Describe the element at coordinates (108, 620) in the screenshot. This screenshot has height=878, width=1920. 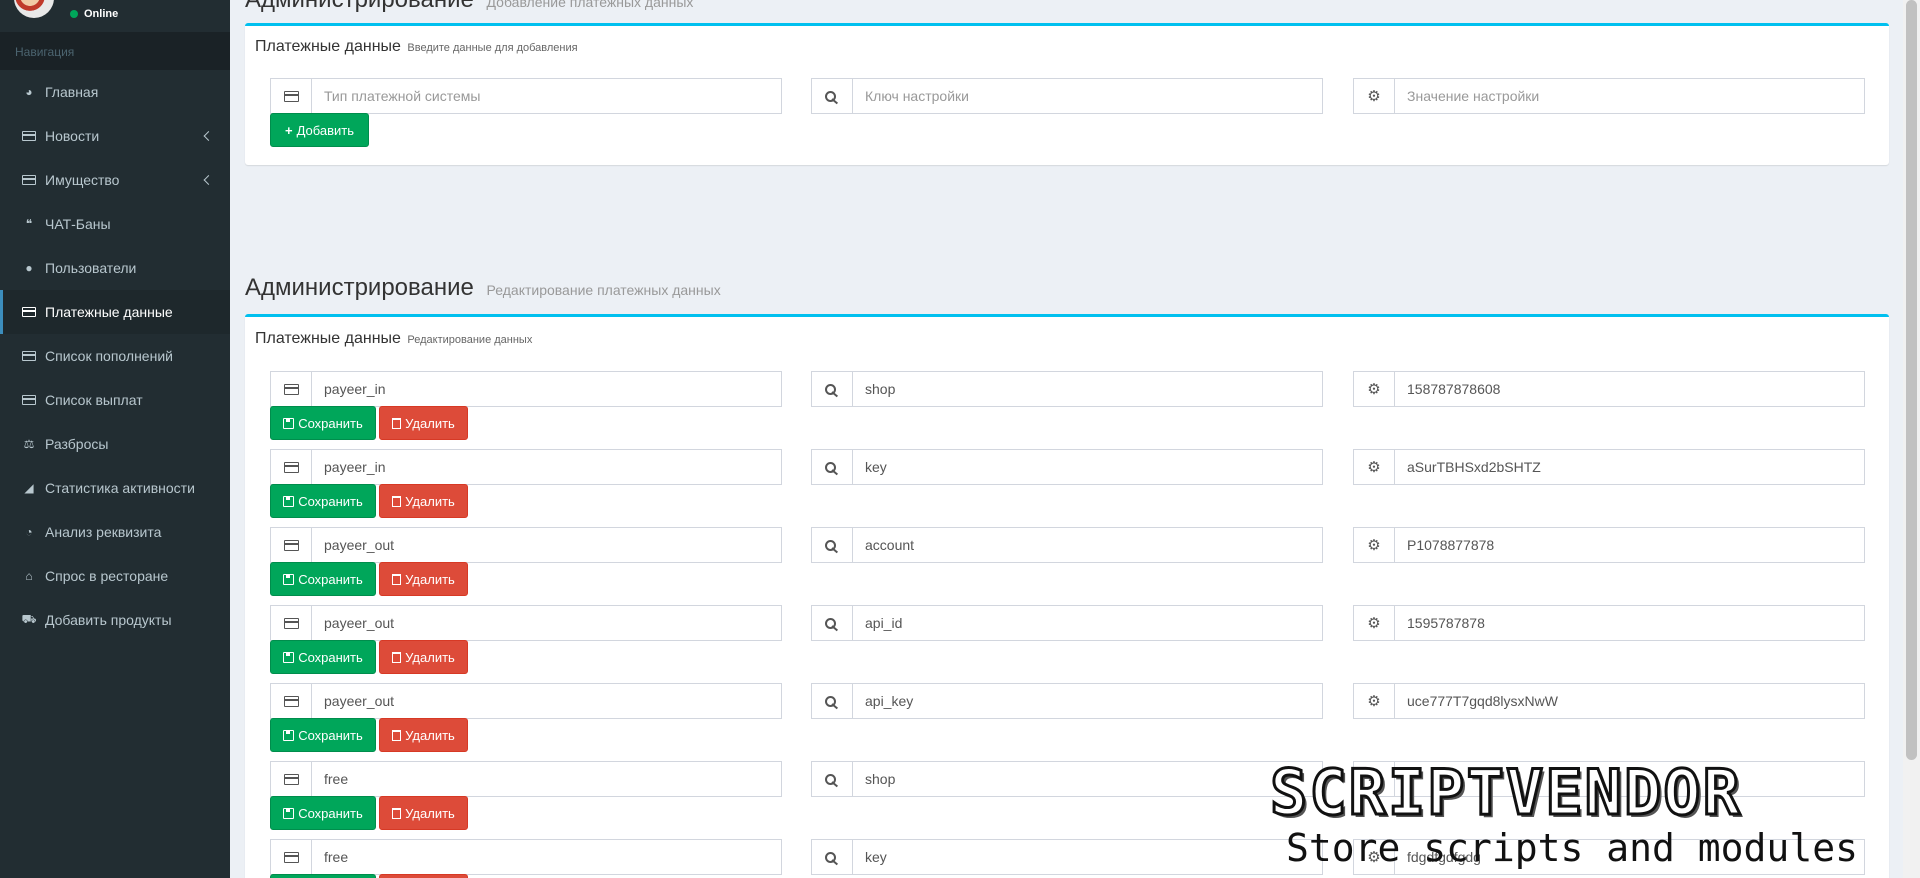
I see `sidebar-item-label: Добавить продукты` at that location.